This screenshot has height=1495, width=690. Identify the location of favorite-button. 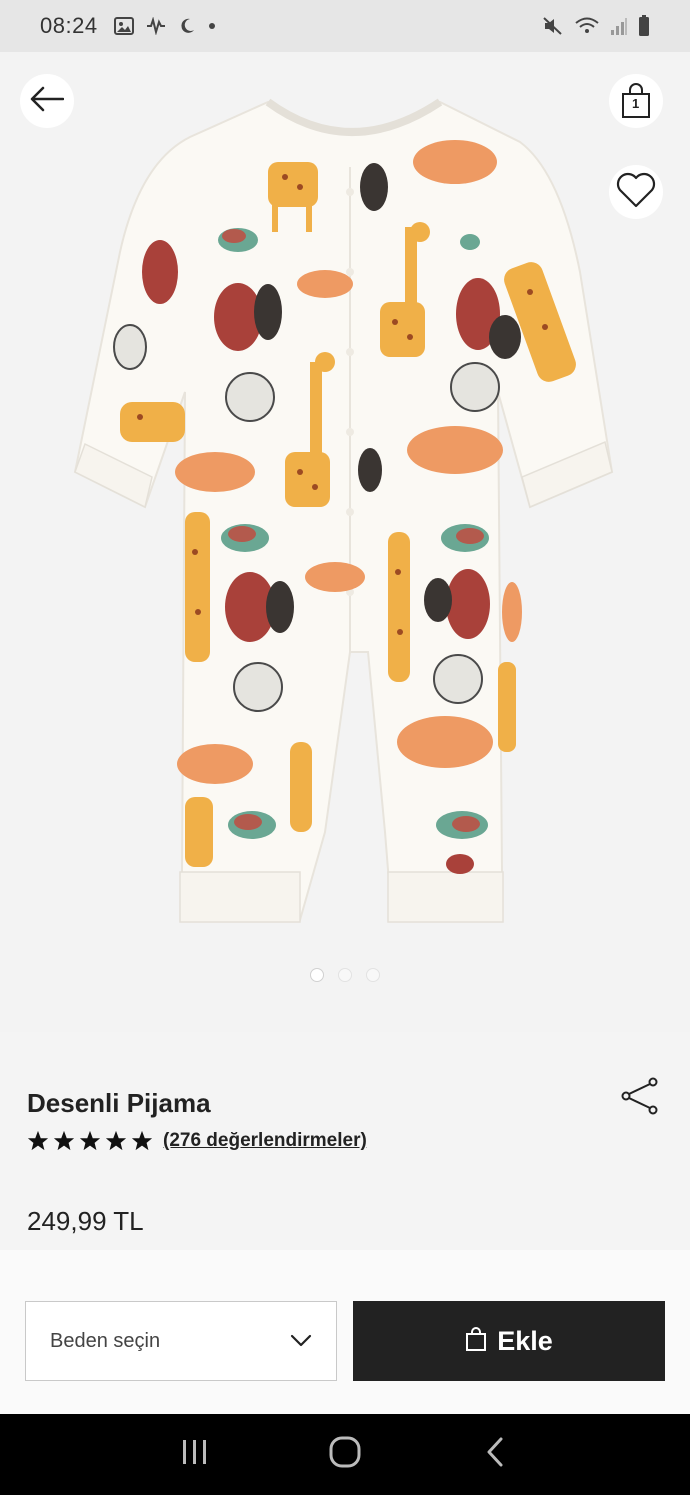
(636, 192).